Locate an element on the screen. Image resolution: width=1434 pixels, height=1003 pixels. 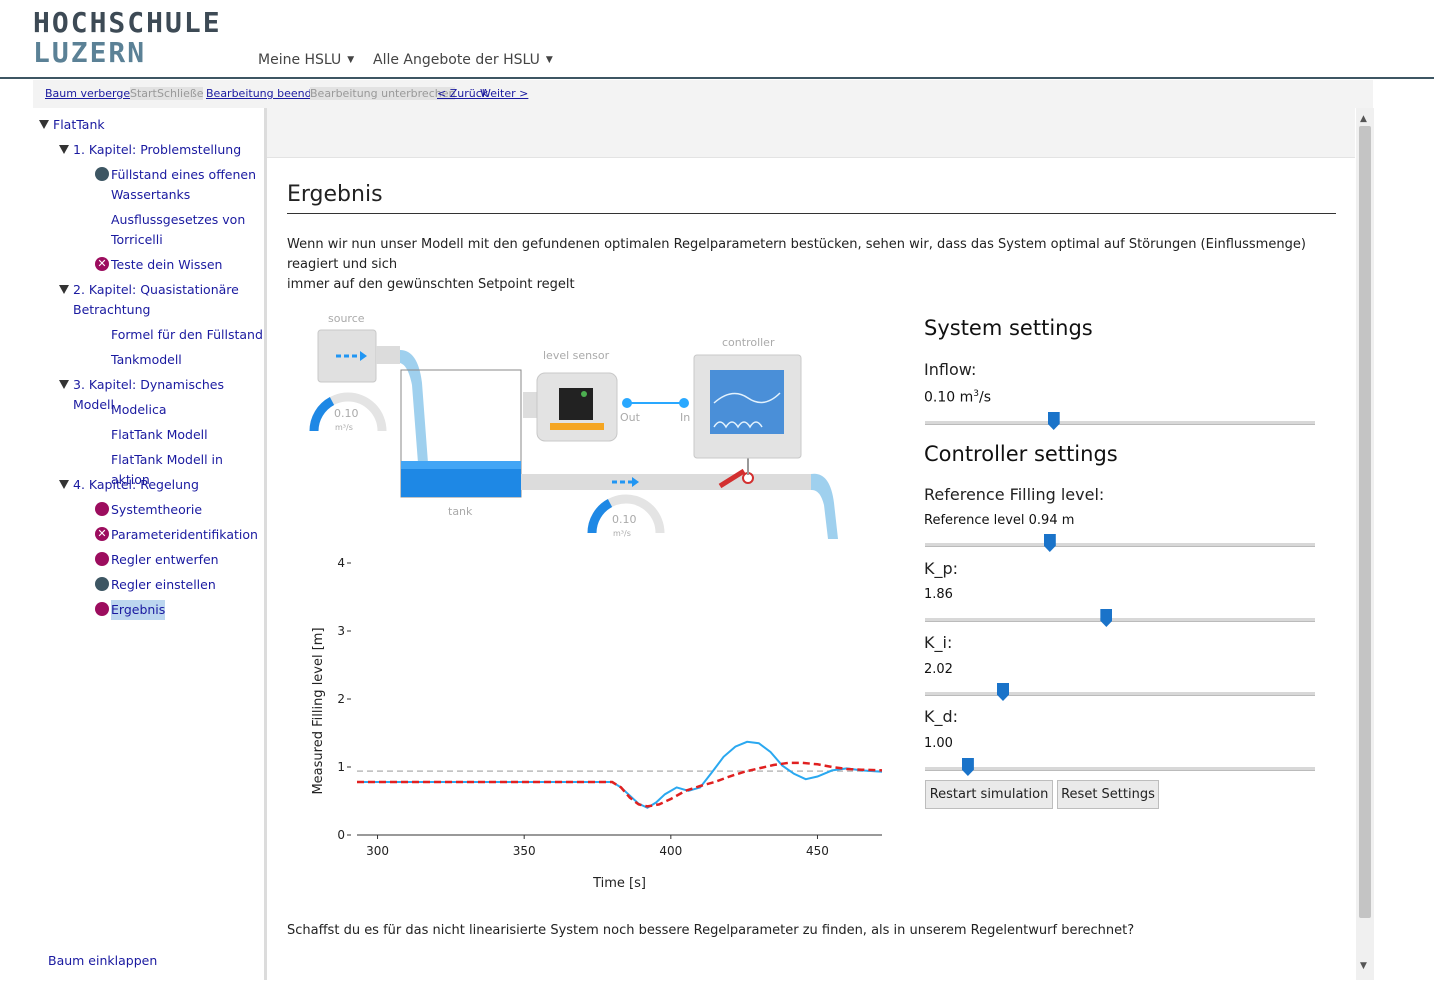
next-link: Weiter > is located at coordinates (504, 93).